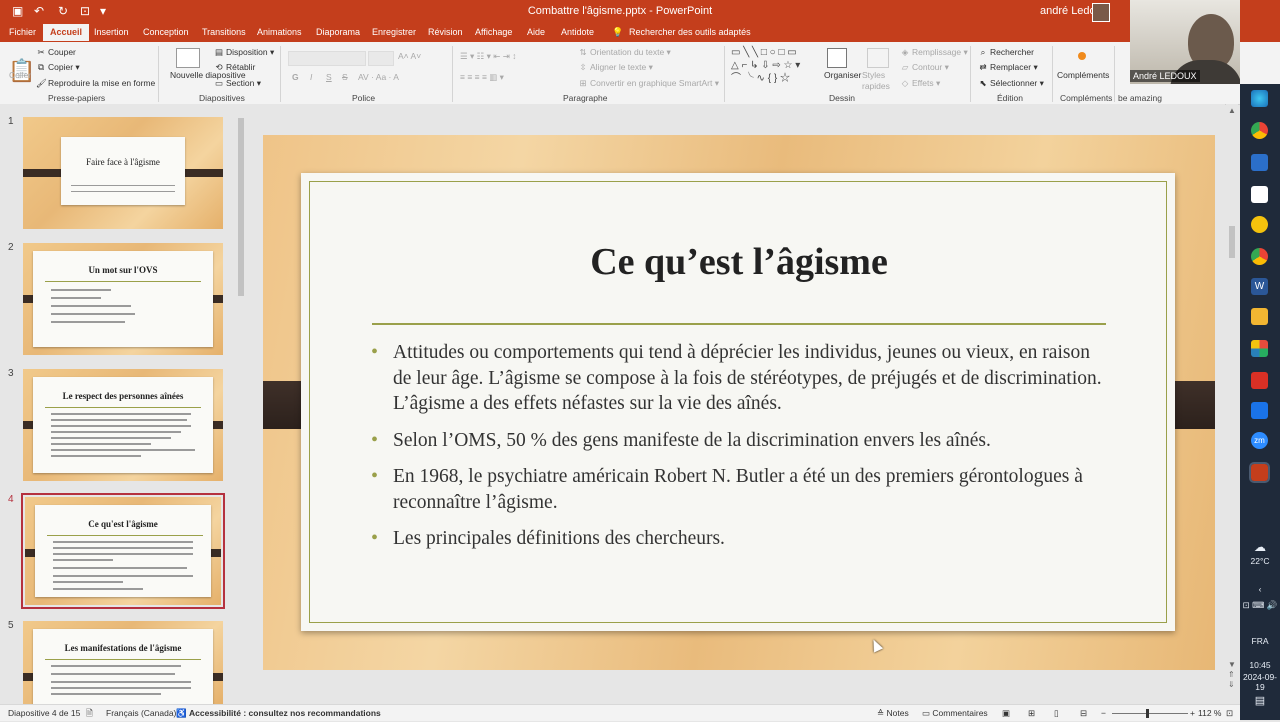 This screenshot has width=1280, height=722. What do you see at coordinates (22, 32) in the screenshot?
I see `tab-fichier: Fichier` at bounding box center [22, 32].